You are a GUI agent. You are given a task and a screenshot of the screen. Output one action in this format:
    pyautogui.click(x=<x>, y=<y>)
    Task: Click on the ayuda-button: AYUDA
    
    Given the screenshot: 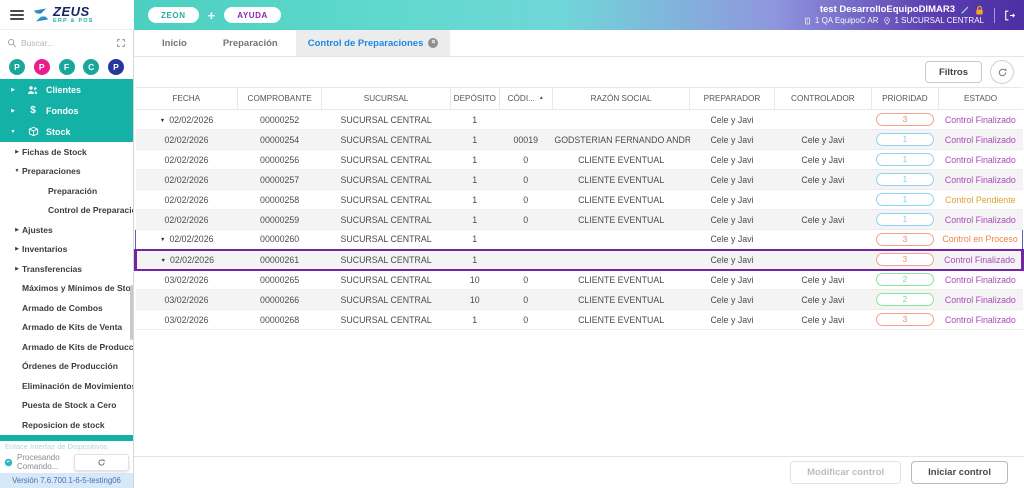 What is the action you would take?
    pyautogui.click(x=252, y=15)
    